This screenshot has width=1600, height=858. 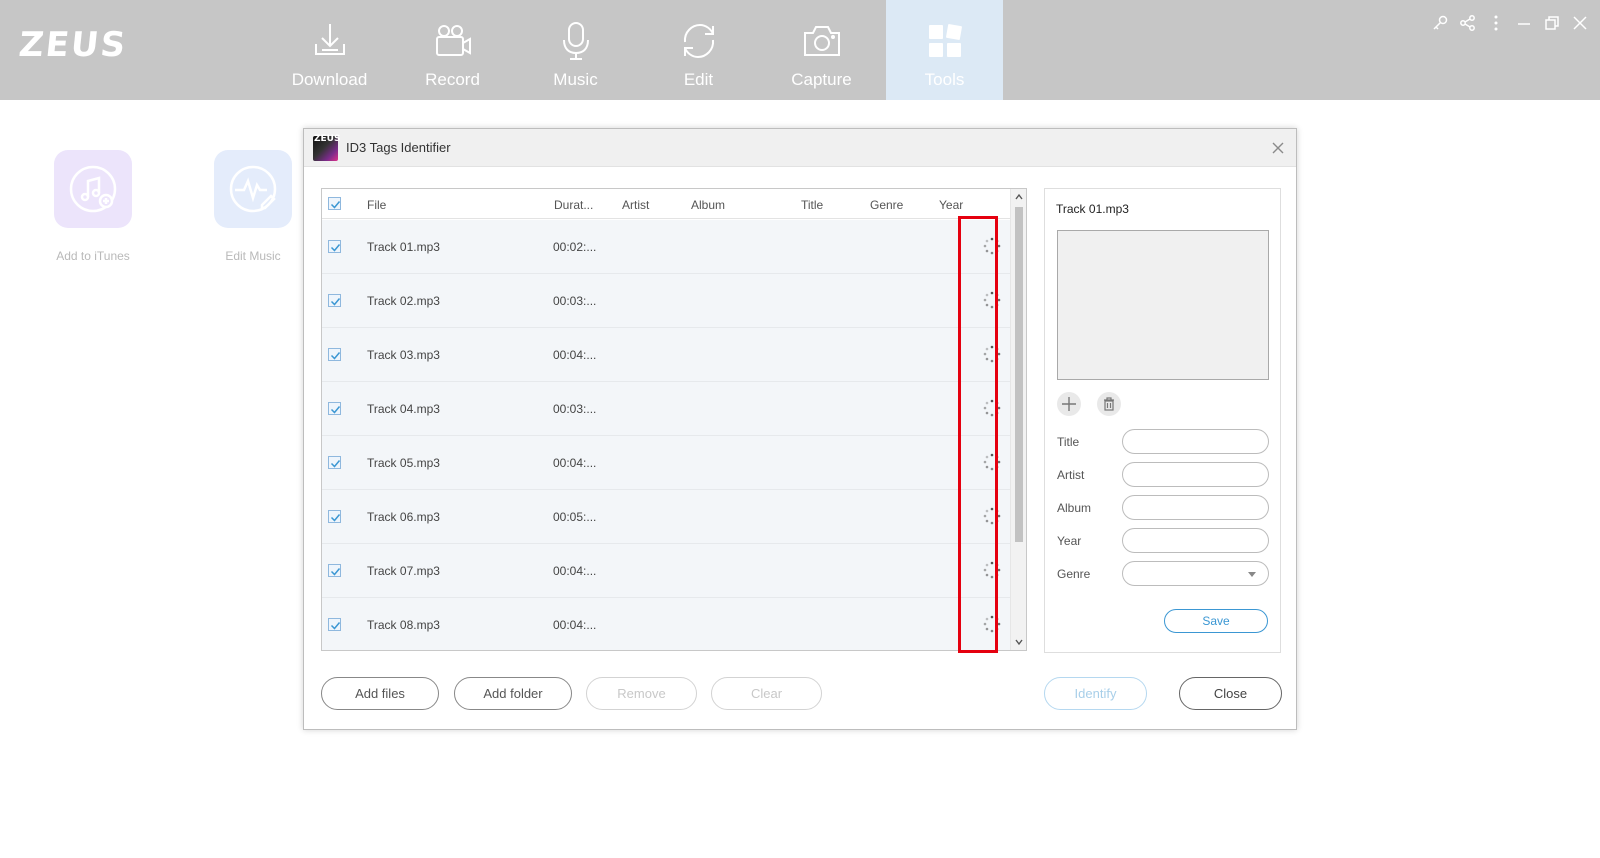 I want to click on delete-art-button, so click(x=1109, y=404).